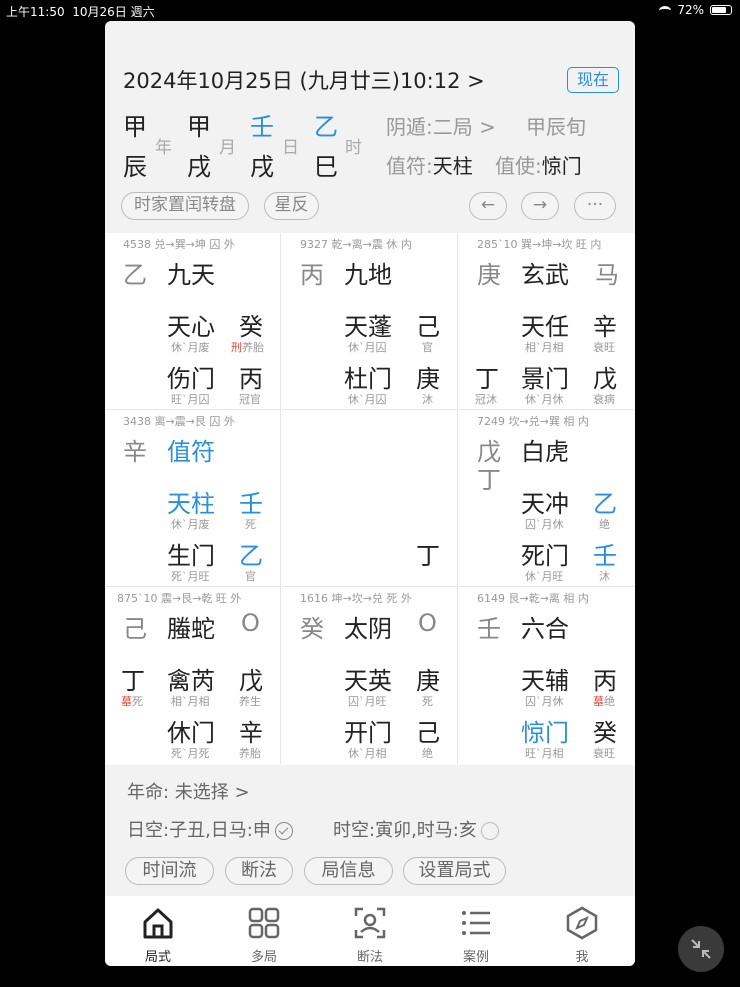  Describe the element at coordinates (488, 206) in the screenshot. I see `prev-arrow-icon: ←` at that location.